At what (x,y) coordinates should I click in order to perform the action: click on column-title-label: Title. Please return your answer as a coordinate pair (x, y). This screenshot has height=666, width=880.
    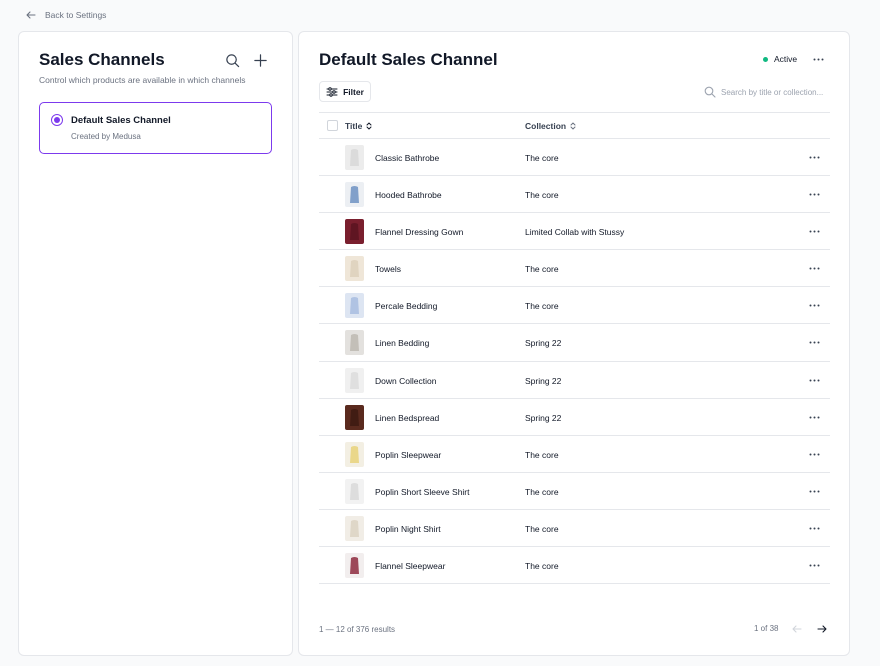
    Looking at the image, I should click on (354, 126).